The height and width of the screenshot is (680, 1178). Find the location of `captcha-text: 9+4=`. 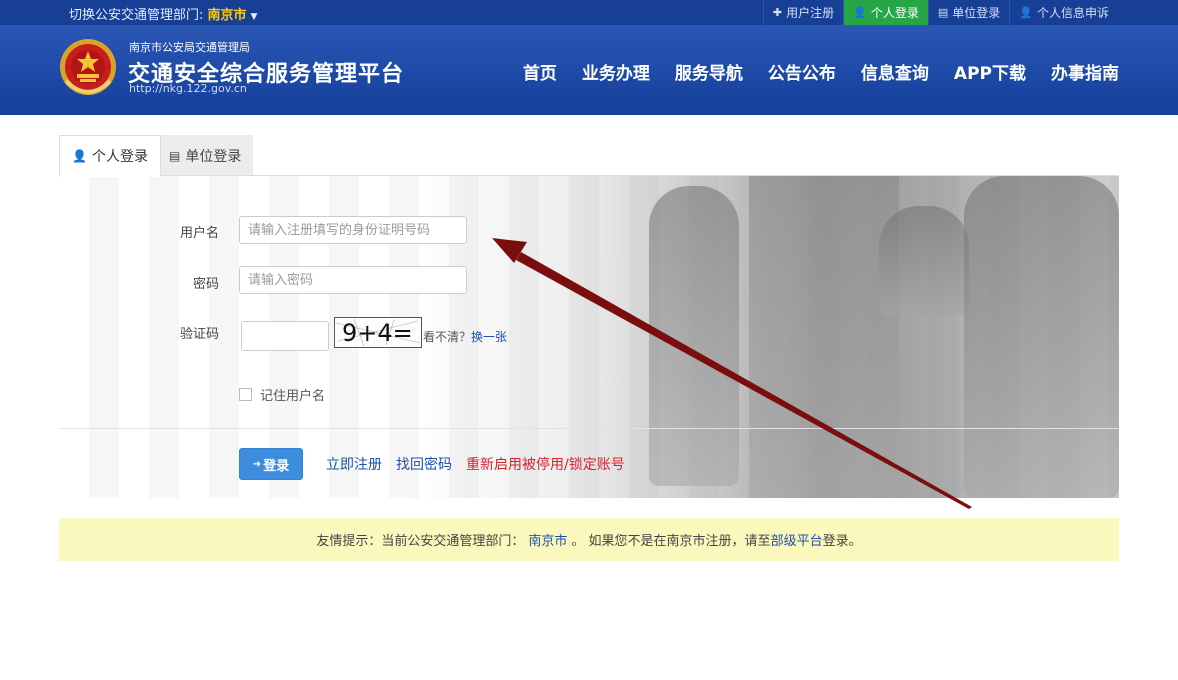

captcha-text: 9+4= is located at coordinates (377, 333).